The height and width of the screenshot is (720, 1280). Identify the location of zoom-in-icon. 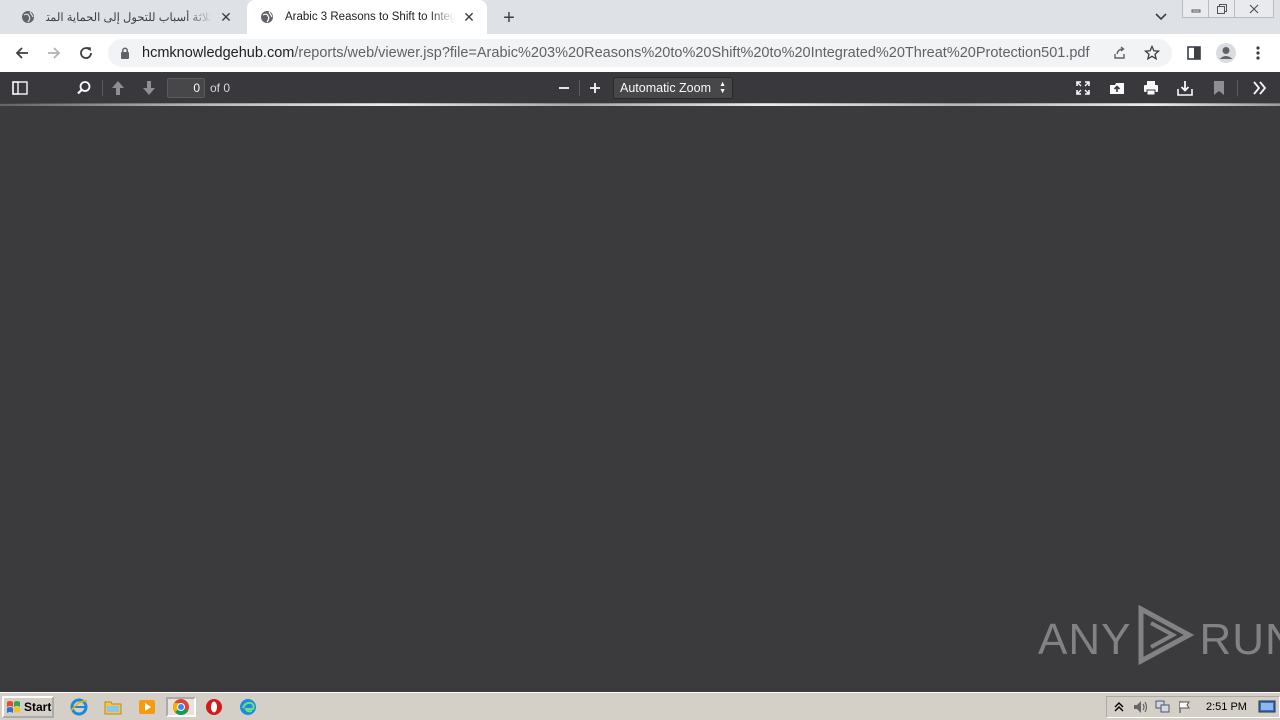
(595, 88).